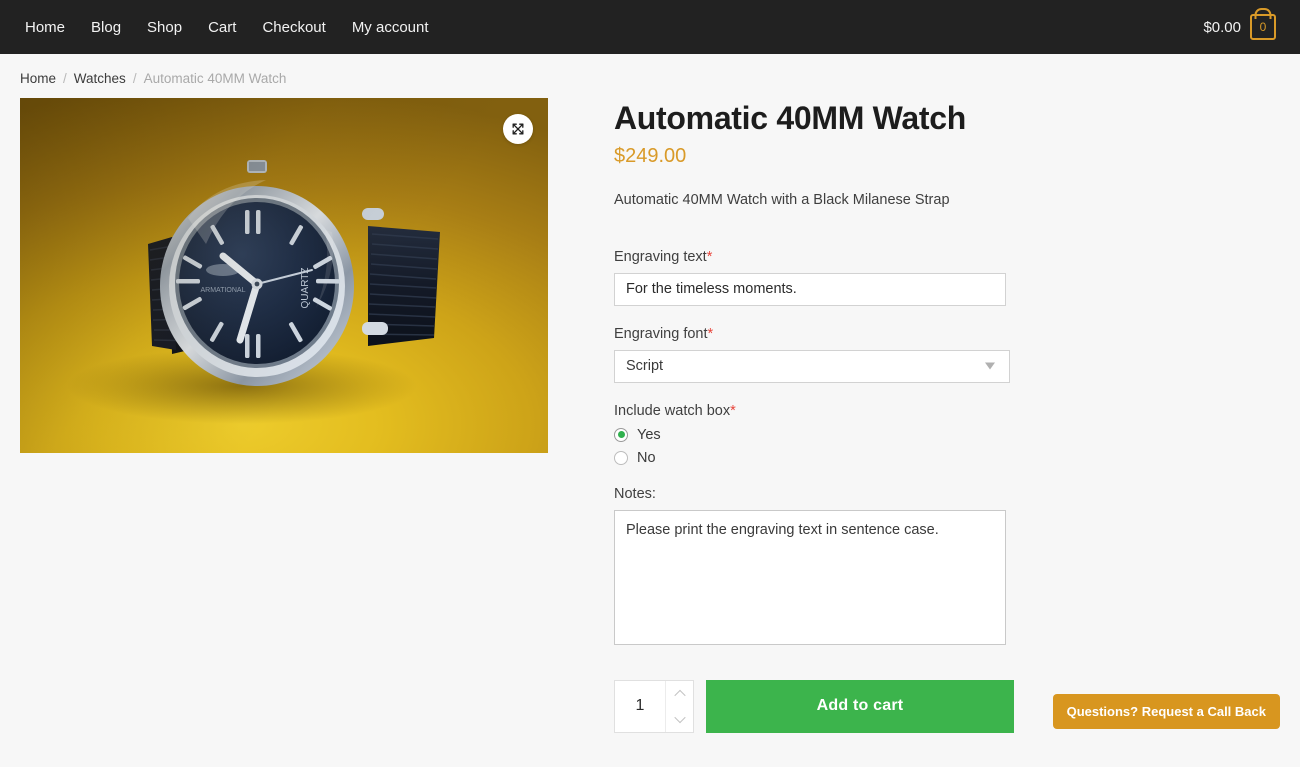  What do you see at coordinates (810, 289) in the screenshot?
I see `engraving-text-input` at bounding box center [810, 289].